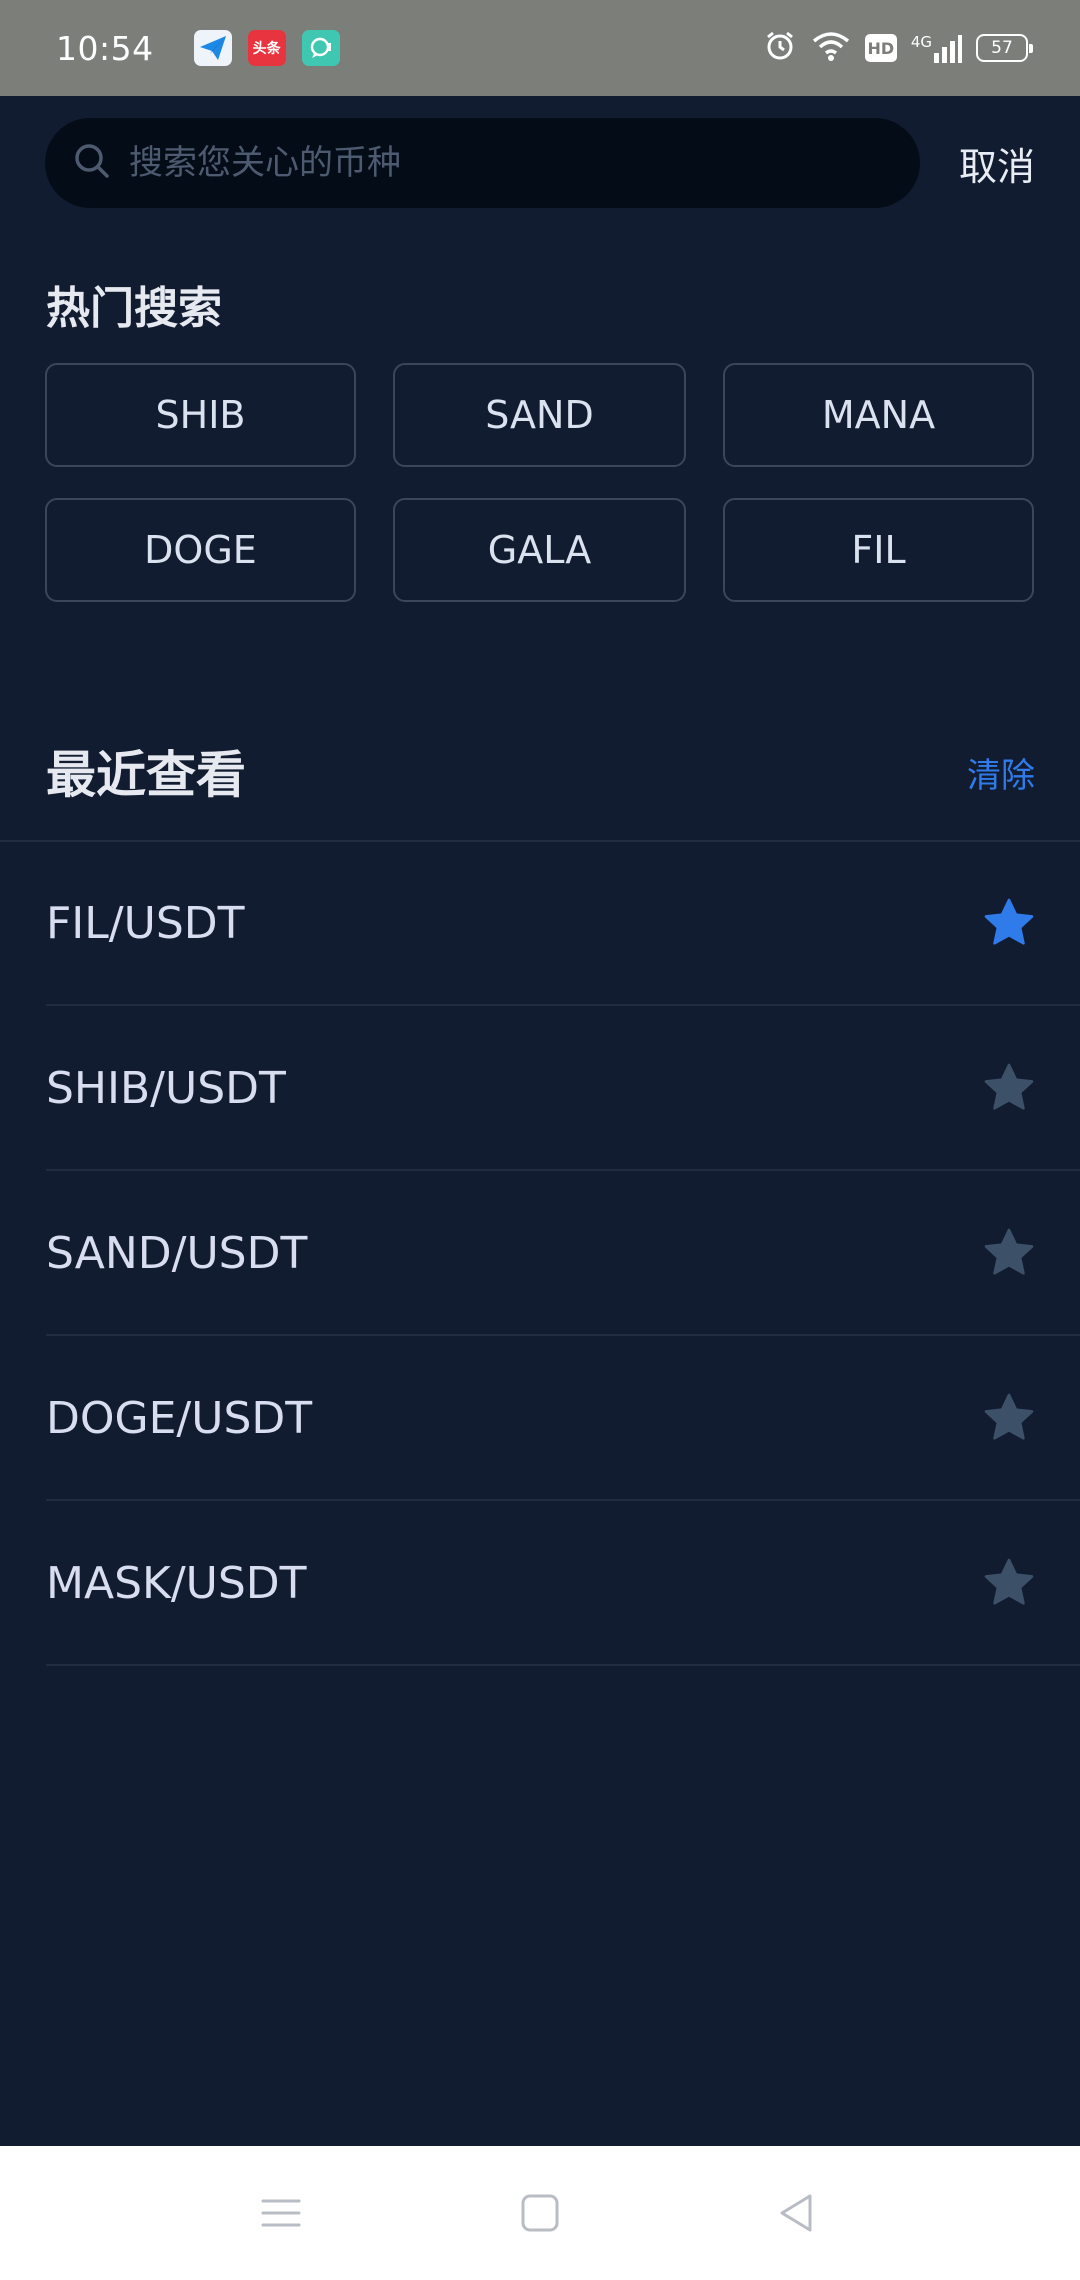 This screenshot has height=2280, width=1080. I want to click on menu-icon, so click(281, 2213).